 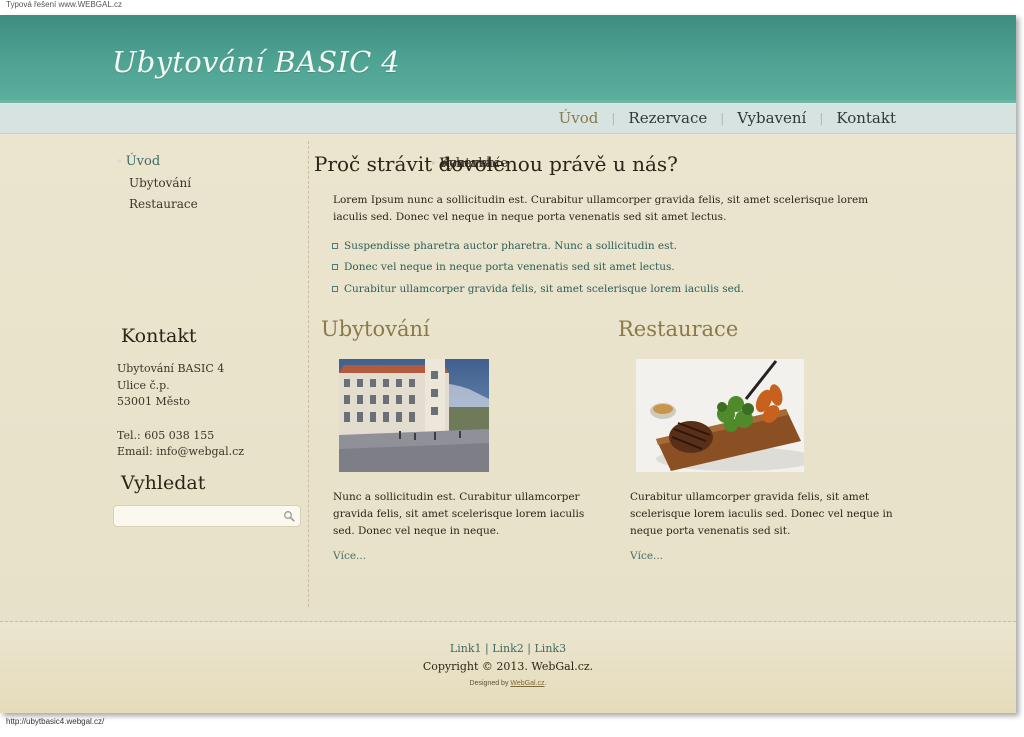 I want to click on contact-street: Ulice č.p., so click(x=143, y=385).